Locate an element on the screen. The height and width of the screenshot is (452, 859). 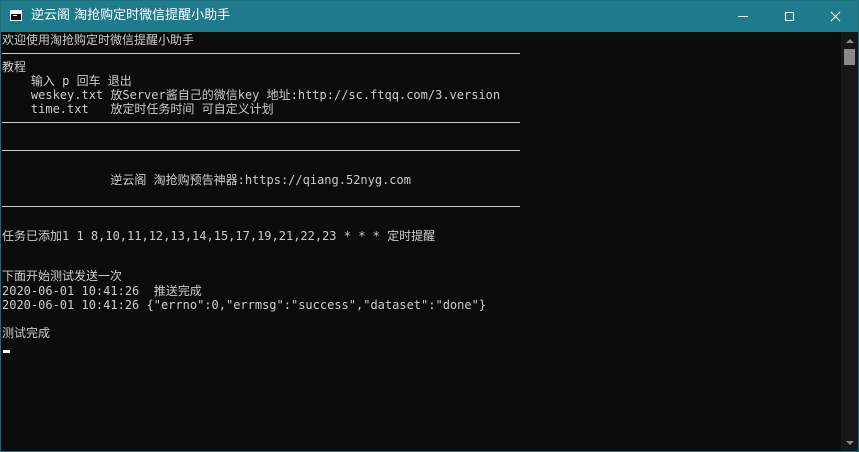
vertical-scrollbar is located at coordinates (849, 241).